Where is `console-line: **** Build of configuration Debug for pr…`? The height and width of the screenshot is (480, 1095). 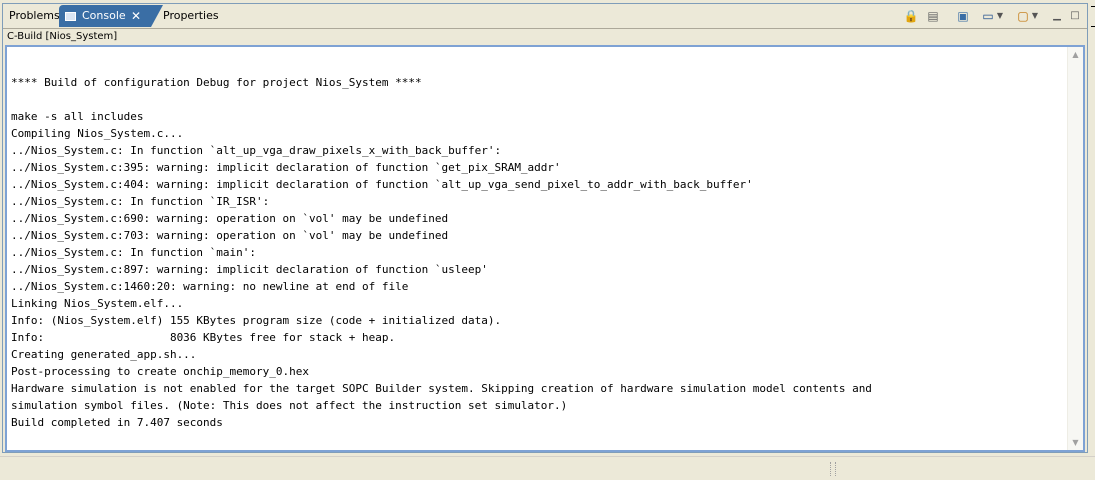
console-line: **** Build of configuration Debug for pr… is located at coordinates (216, 82).